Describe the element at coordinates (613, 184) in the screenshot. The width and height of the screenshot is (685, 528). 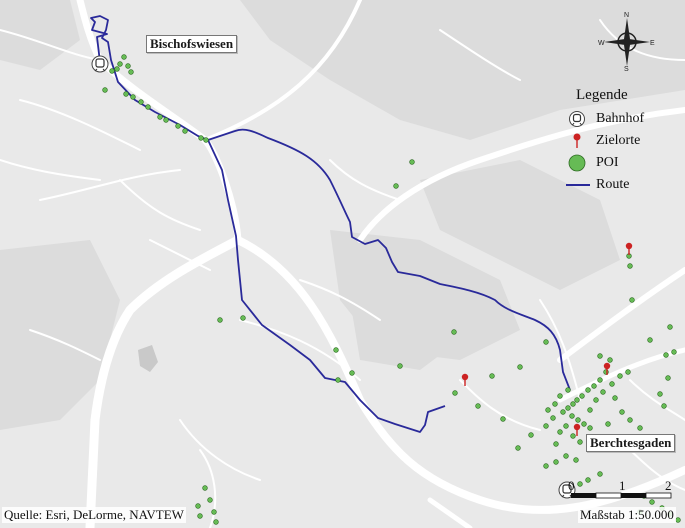
I see `legend-label: Route` at that location.